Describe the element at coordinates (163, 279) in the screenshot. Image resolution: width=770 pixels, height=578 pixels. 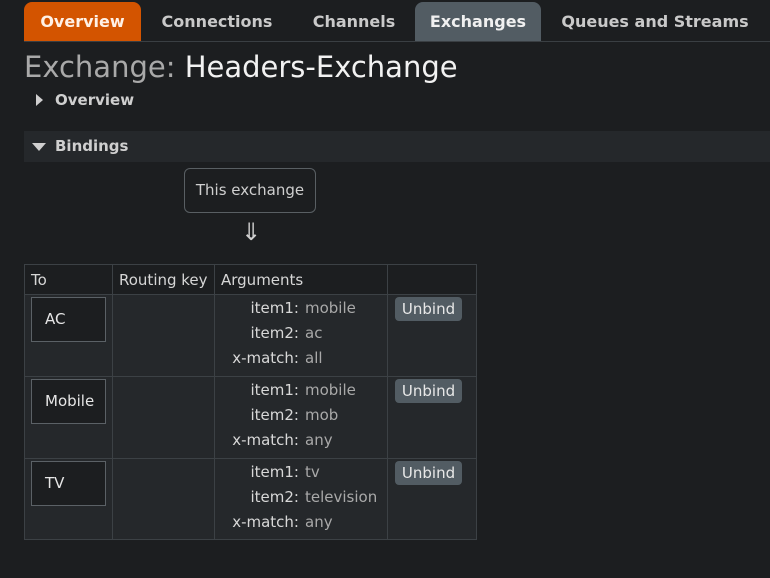
I see `column-routing-key: Routing key` at that location.